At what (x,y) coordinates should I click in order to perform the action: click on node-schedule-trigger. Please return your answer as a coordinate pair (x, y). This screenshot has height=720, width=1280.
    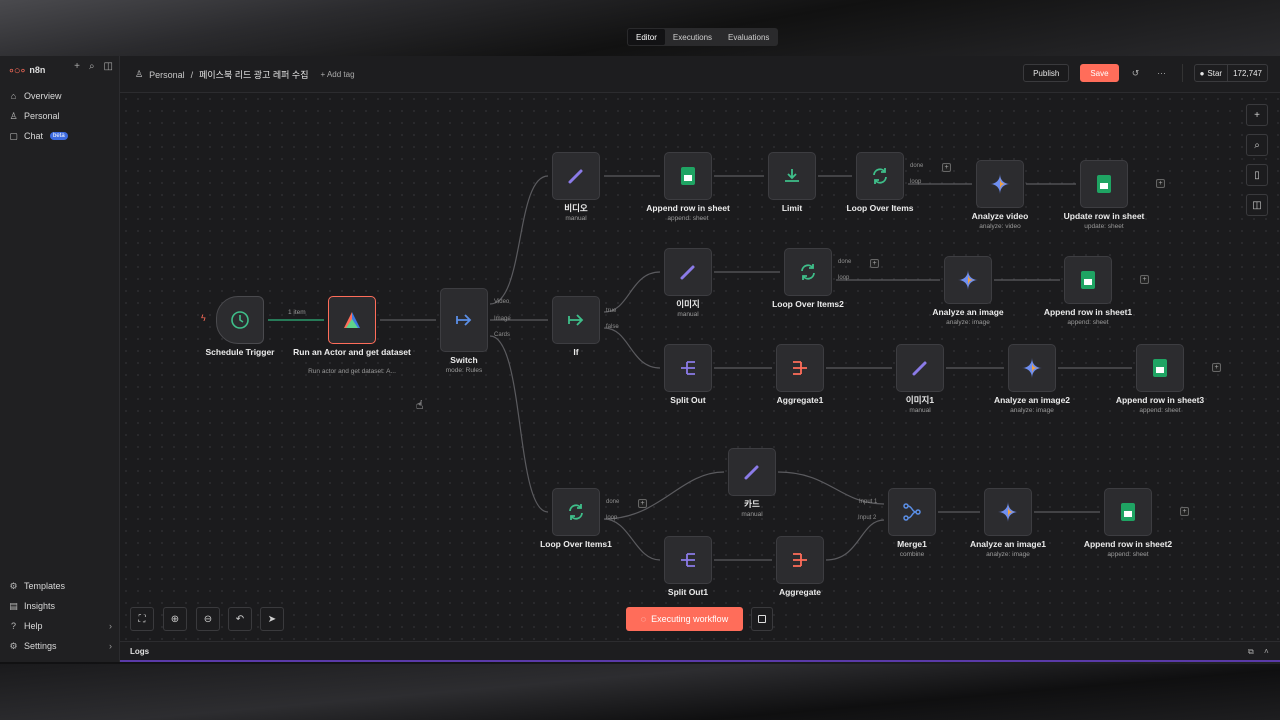
    Looking at the image, I should click on (240, 320).